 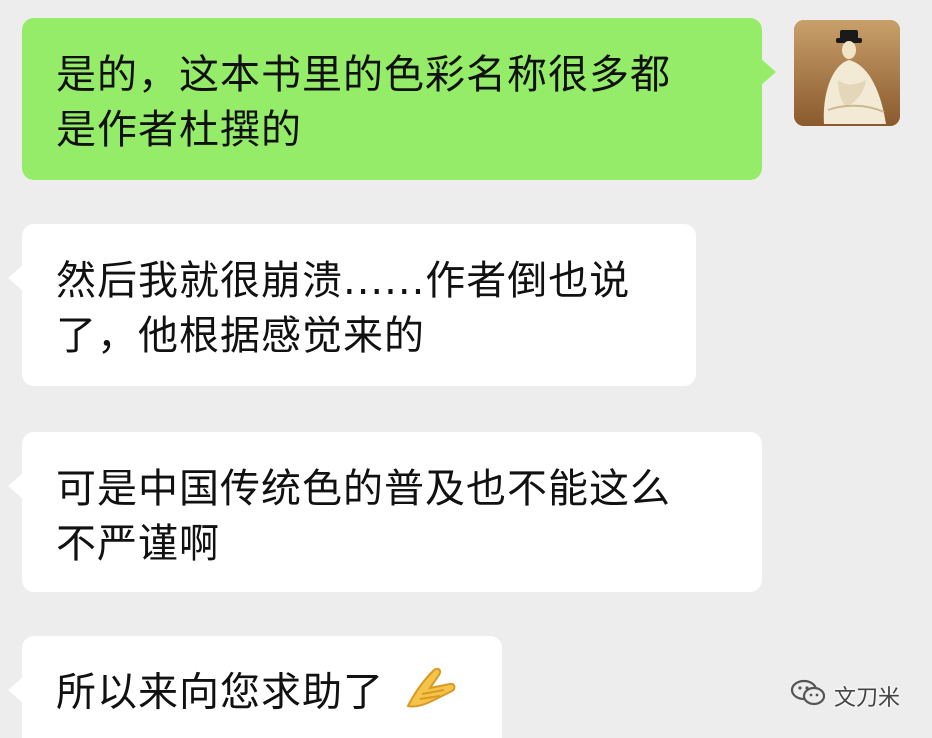 I want to click on watermark-text: 文刀米, so click(x=867, y=698).